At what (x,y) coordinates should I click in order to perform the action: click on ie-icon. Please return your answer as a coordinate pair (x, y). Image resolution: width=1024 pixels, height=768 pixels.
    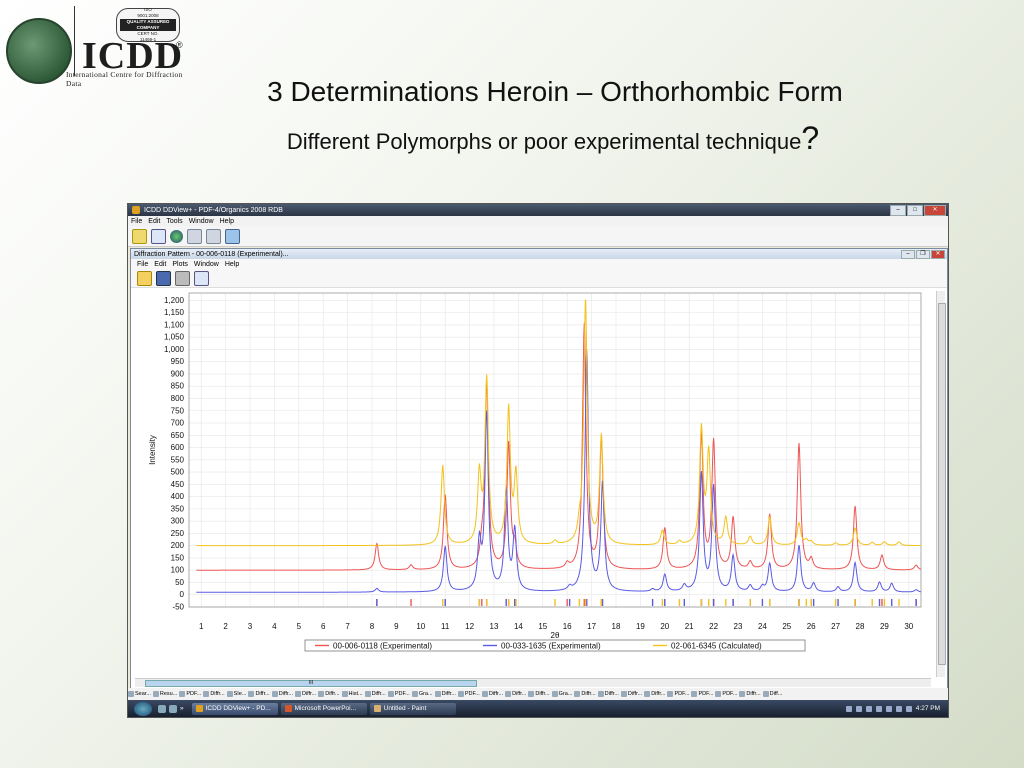
    Looking at the image, I should click on (162, 708).